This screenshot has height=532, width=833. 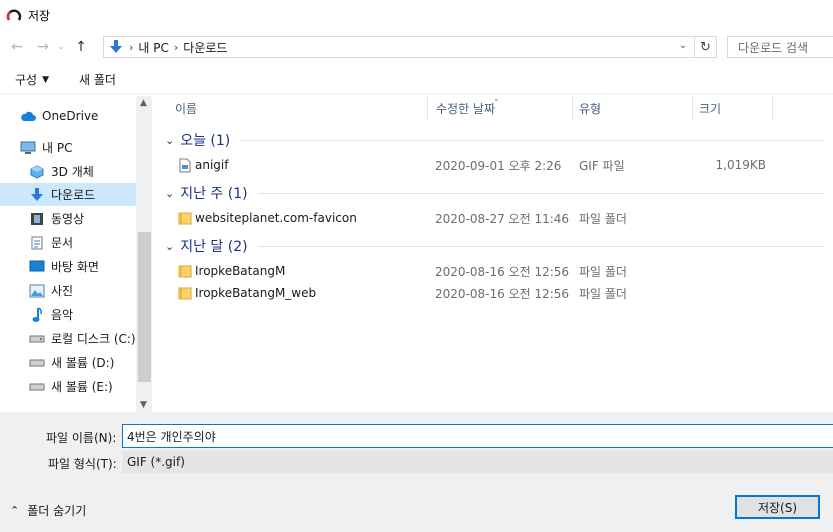 What do you see at coordinates (496, 98) in the screenshot?
I see `sort-chevron-icon: ⌄` at bounding box center [496, 98].